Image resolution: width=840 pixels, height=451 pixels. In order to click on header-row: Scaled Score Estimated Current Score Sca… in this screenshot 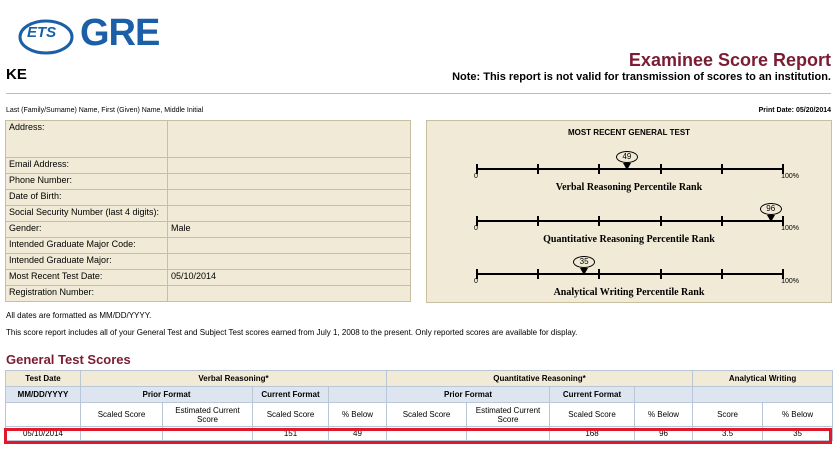, I will do `click(419, 414)`.